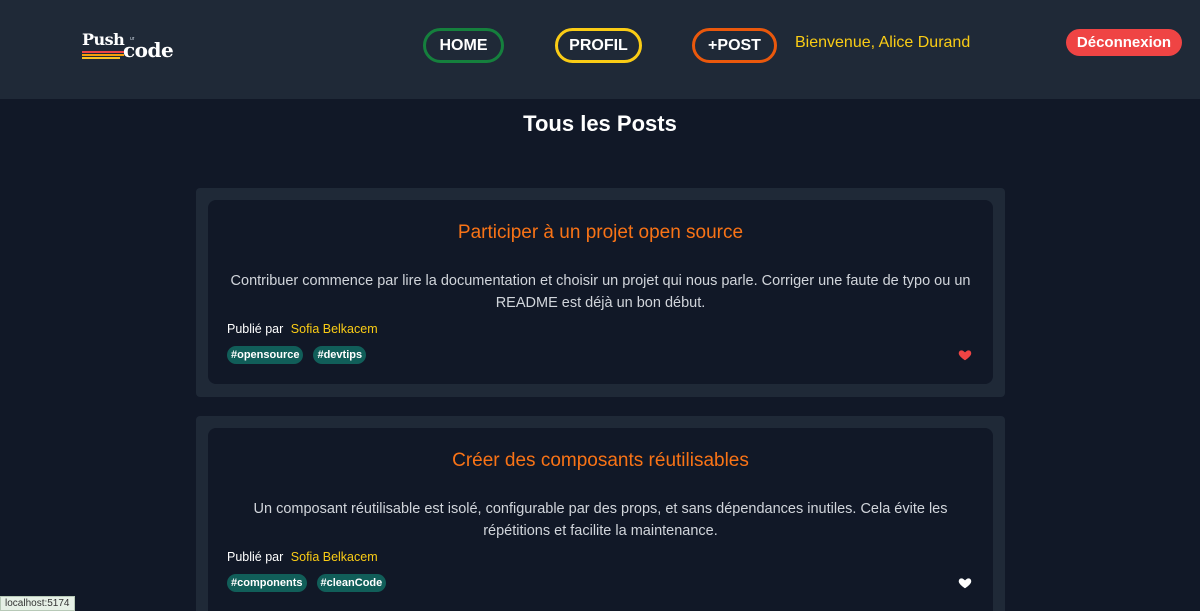 This screenshot has width=1200, height=611. Describe the element at coordinates (734, 45) in the screenshot. I see `nav-new-post-button: +POST` at that location.